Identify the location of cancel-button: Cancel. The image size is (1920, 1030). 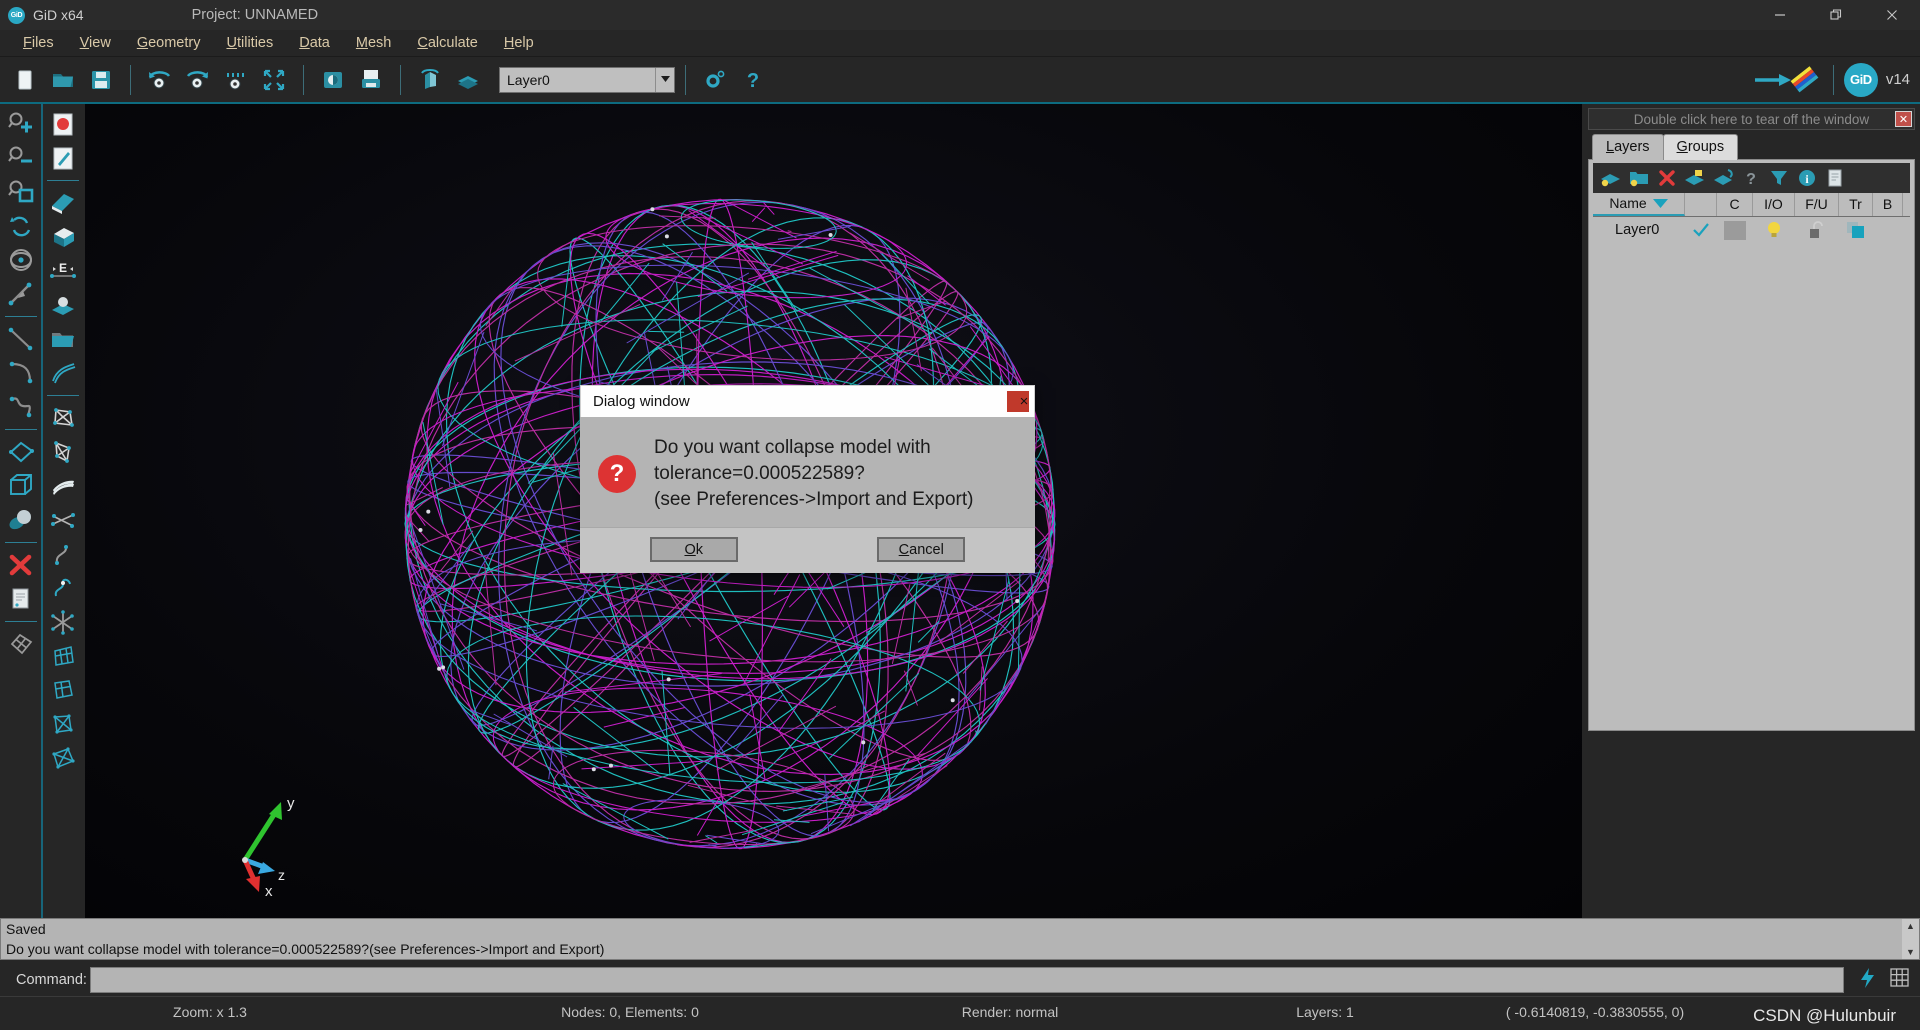
(921, 549).